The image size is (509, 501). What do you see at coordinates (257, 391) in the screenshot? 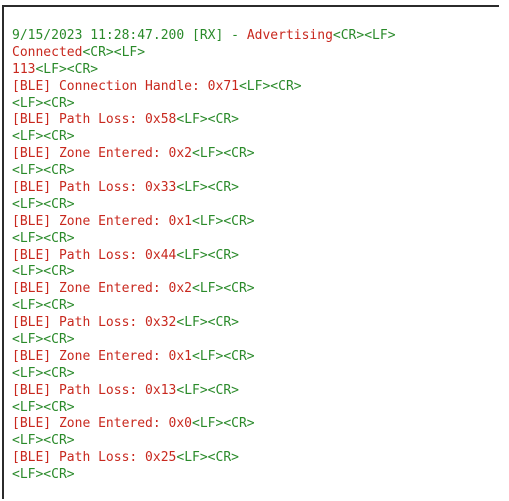
I see `log-line: [BLE] Path Loss: 0x13<LF><CR>` at bounding box center [257, 391].